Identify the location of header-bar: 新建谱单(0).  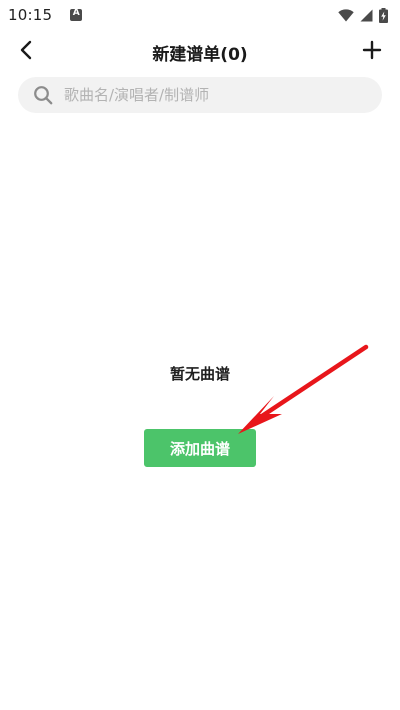
(200, 52).